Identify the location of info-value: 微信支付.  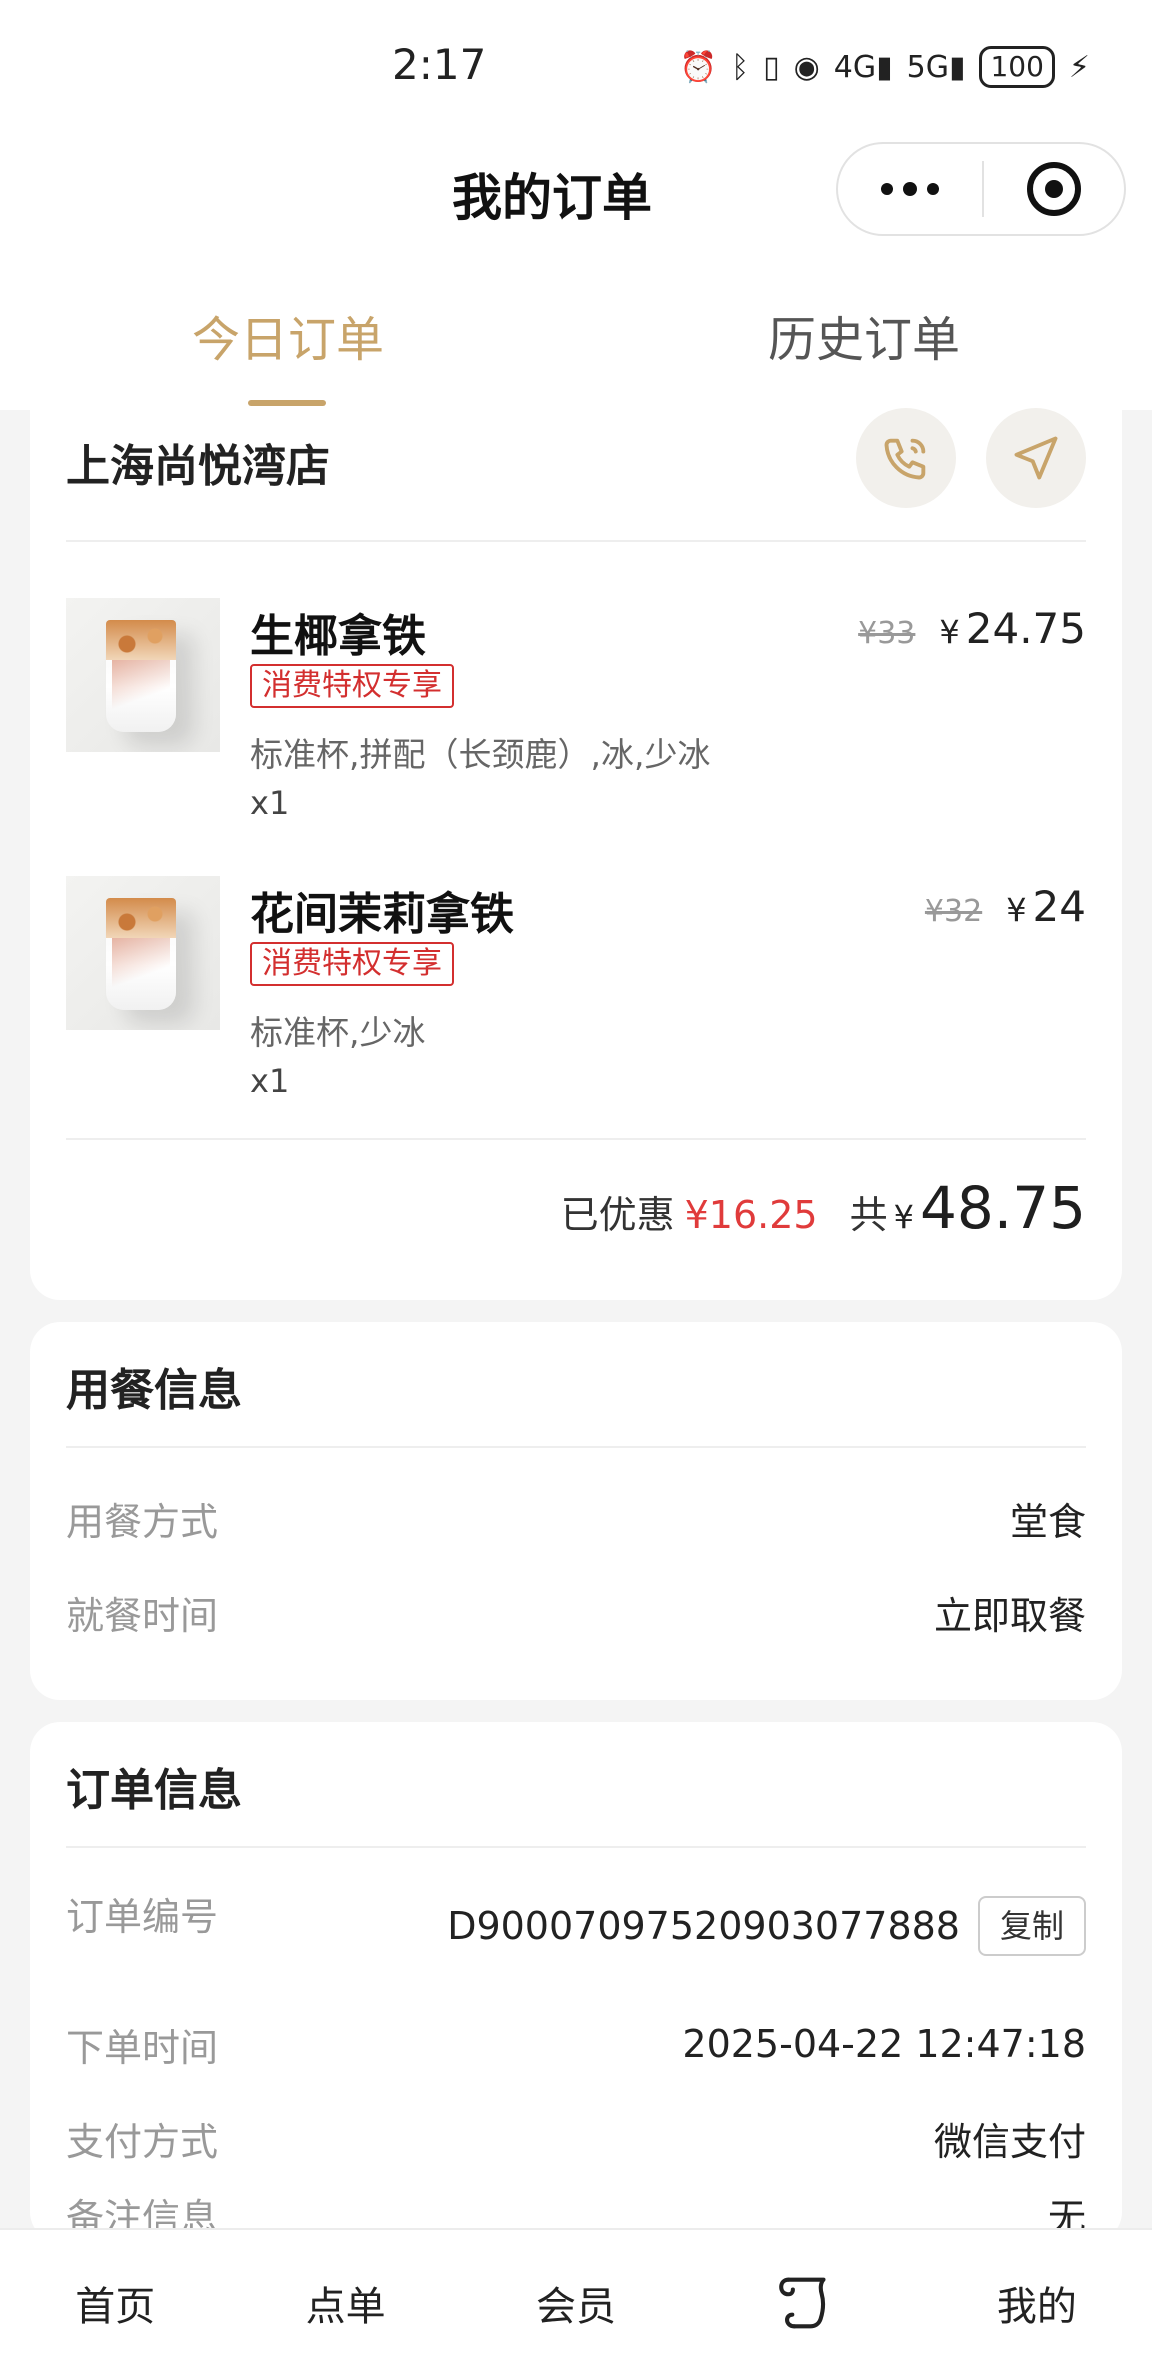
(1009, 2141).